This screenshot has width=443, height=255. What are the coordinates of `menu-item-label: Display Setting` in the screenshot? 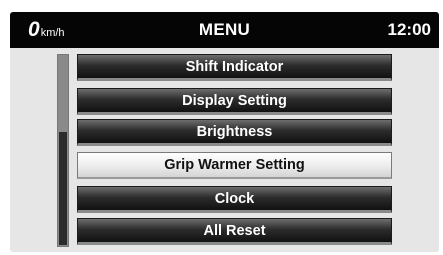 It's located at (234, 100).